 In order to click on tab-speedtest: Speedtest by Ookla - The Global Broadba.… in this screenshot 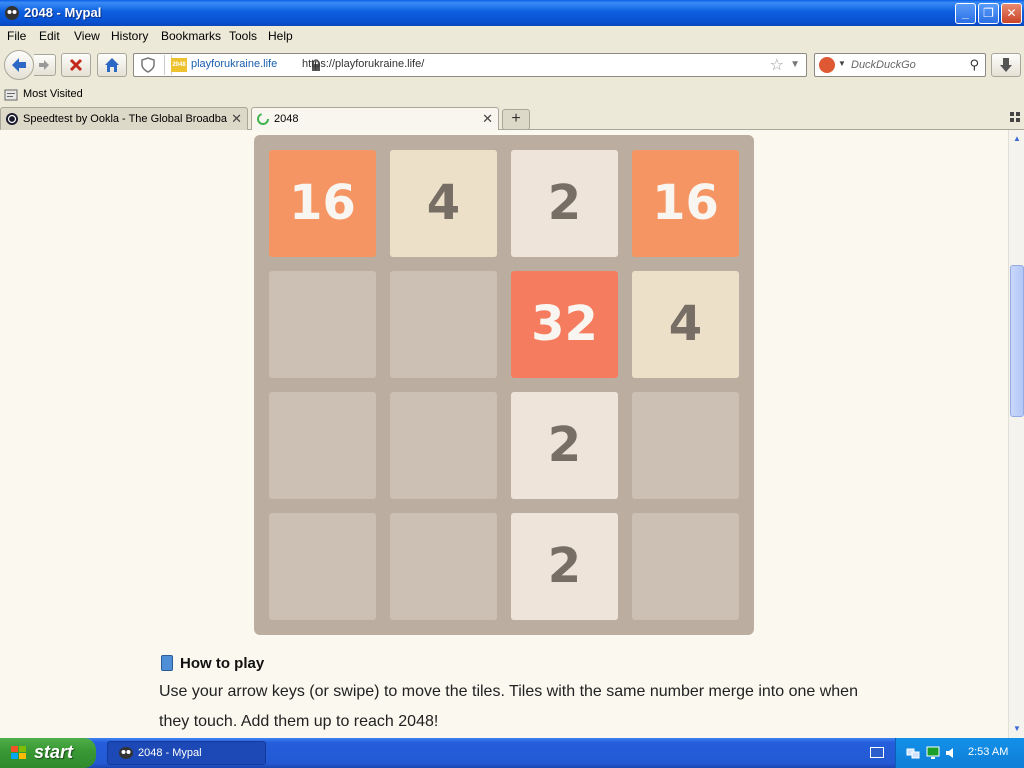, I will do `click(124, 118)`.